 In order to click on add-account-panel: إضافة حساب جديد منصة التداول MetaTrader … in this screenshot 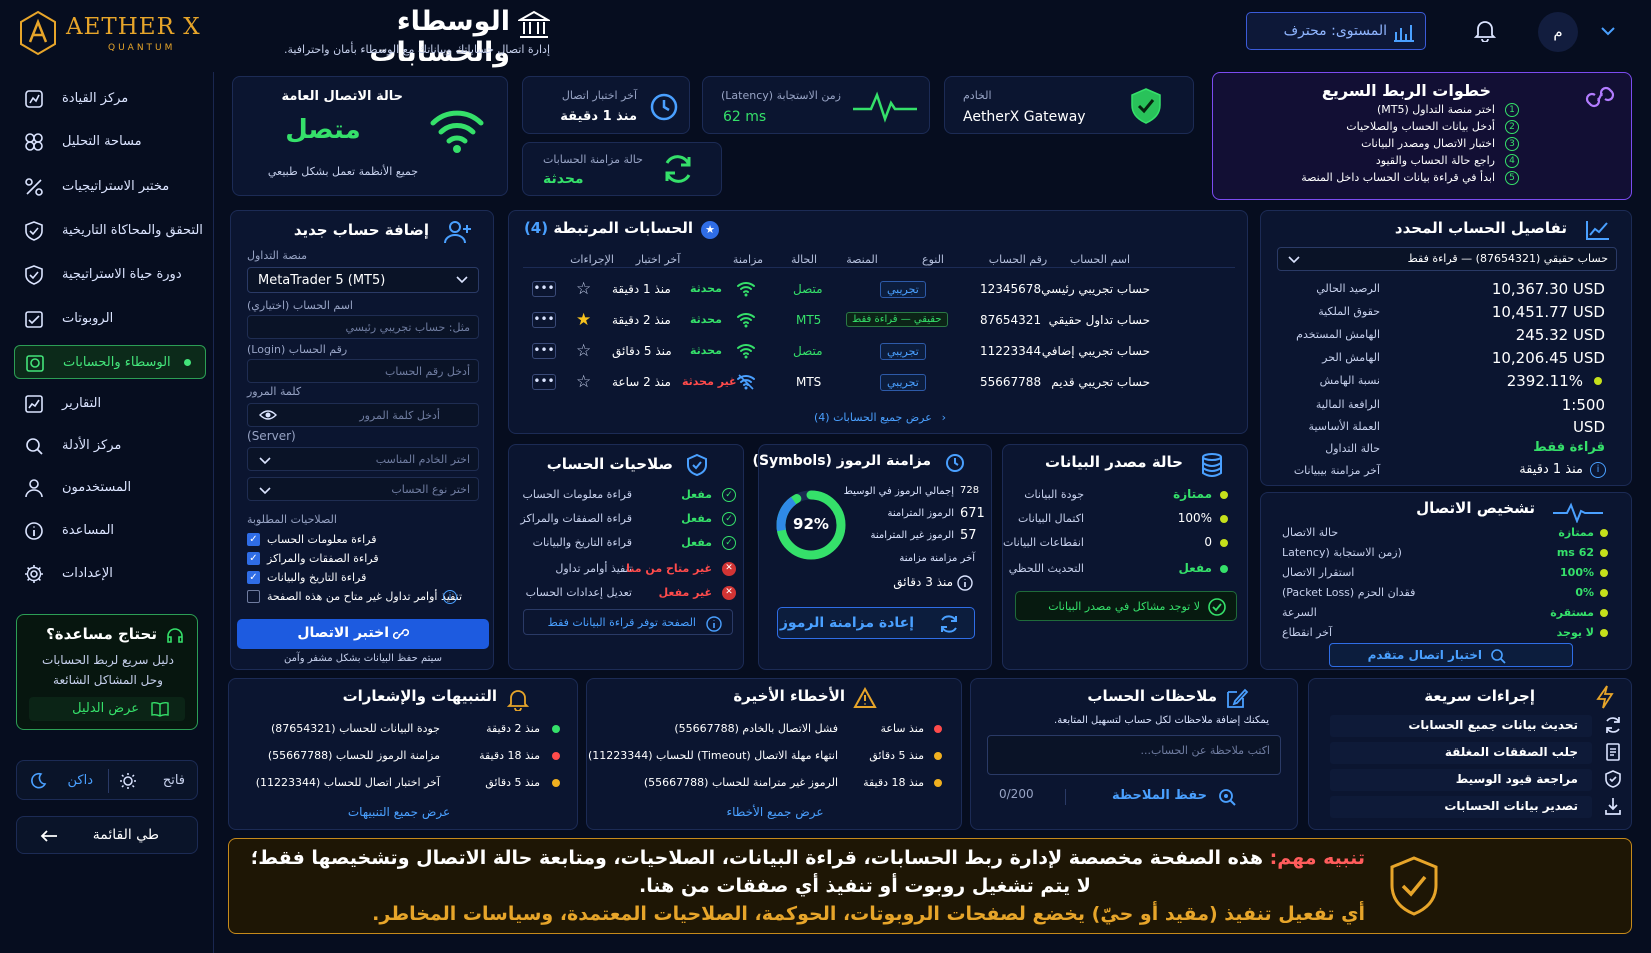, I will do `click(362, 440)`.